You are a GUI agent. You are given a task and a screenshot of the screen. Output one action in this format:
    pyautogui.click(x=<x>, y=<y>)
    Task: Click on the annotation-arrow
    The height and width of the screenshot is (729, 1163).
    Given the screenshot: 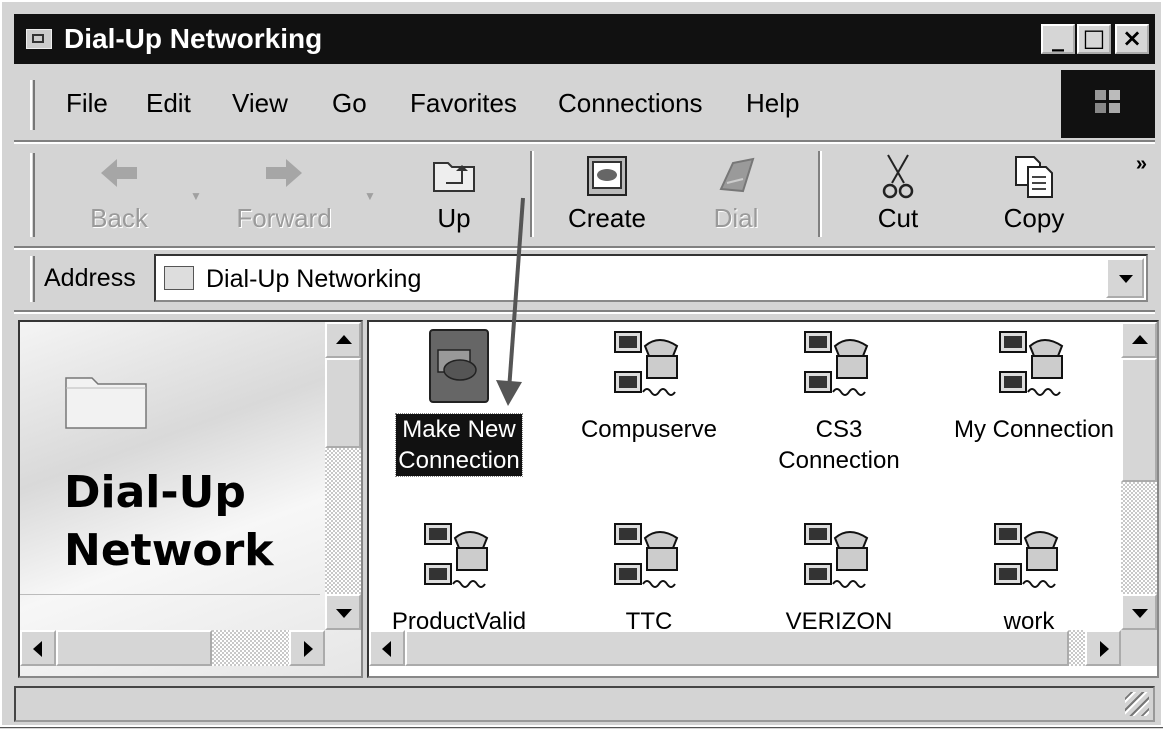 What is the action you would take?
    pyautogui.click(x=510, y=301)
    